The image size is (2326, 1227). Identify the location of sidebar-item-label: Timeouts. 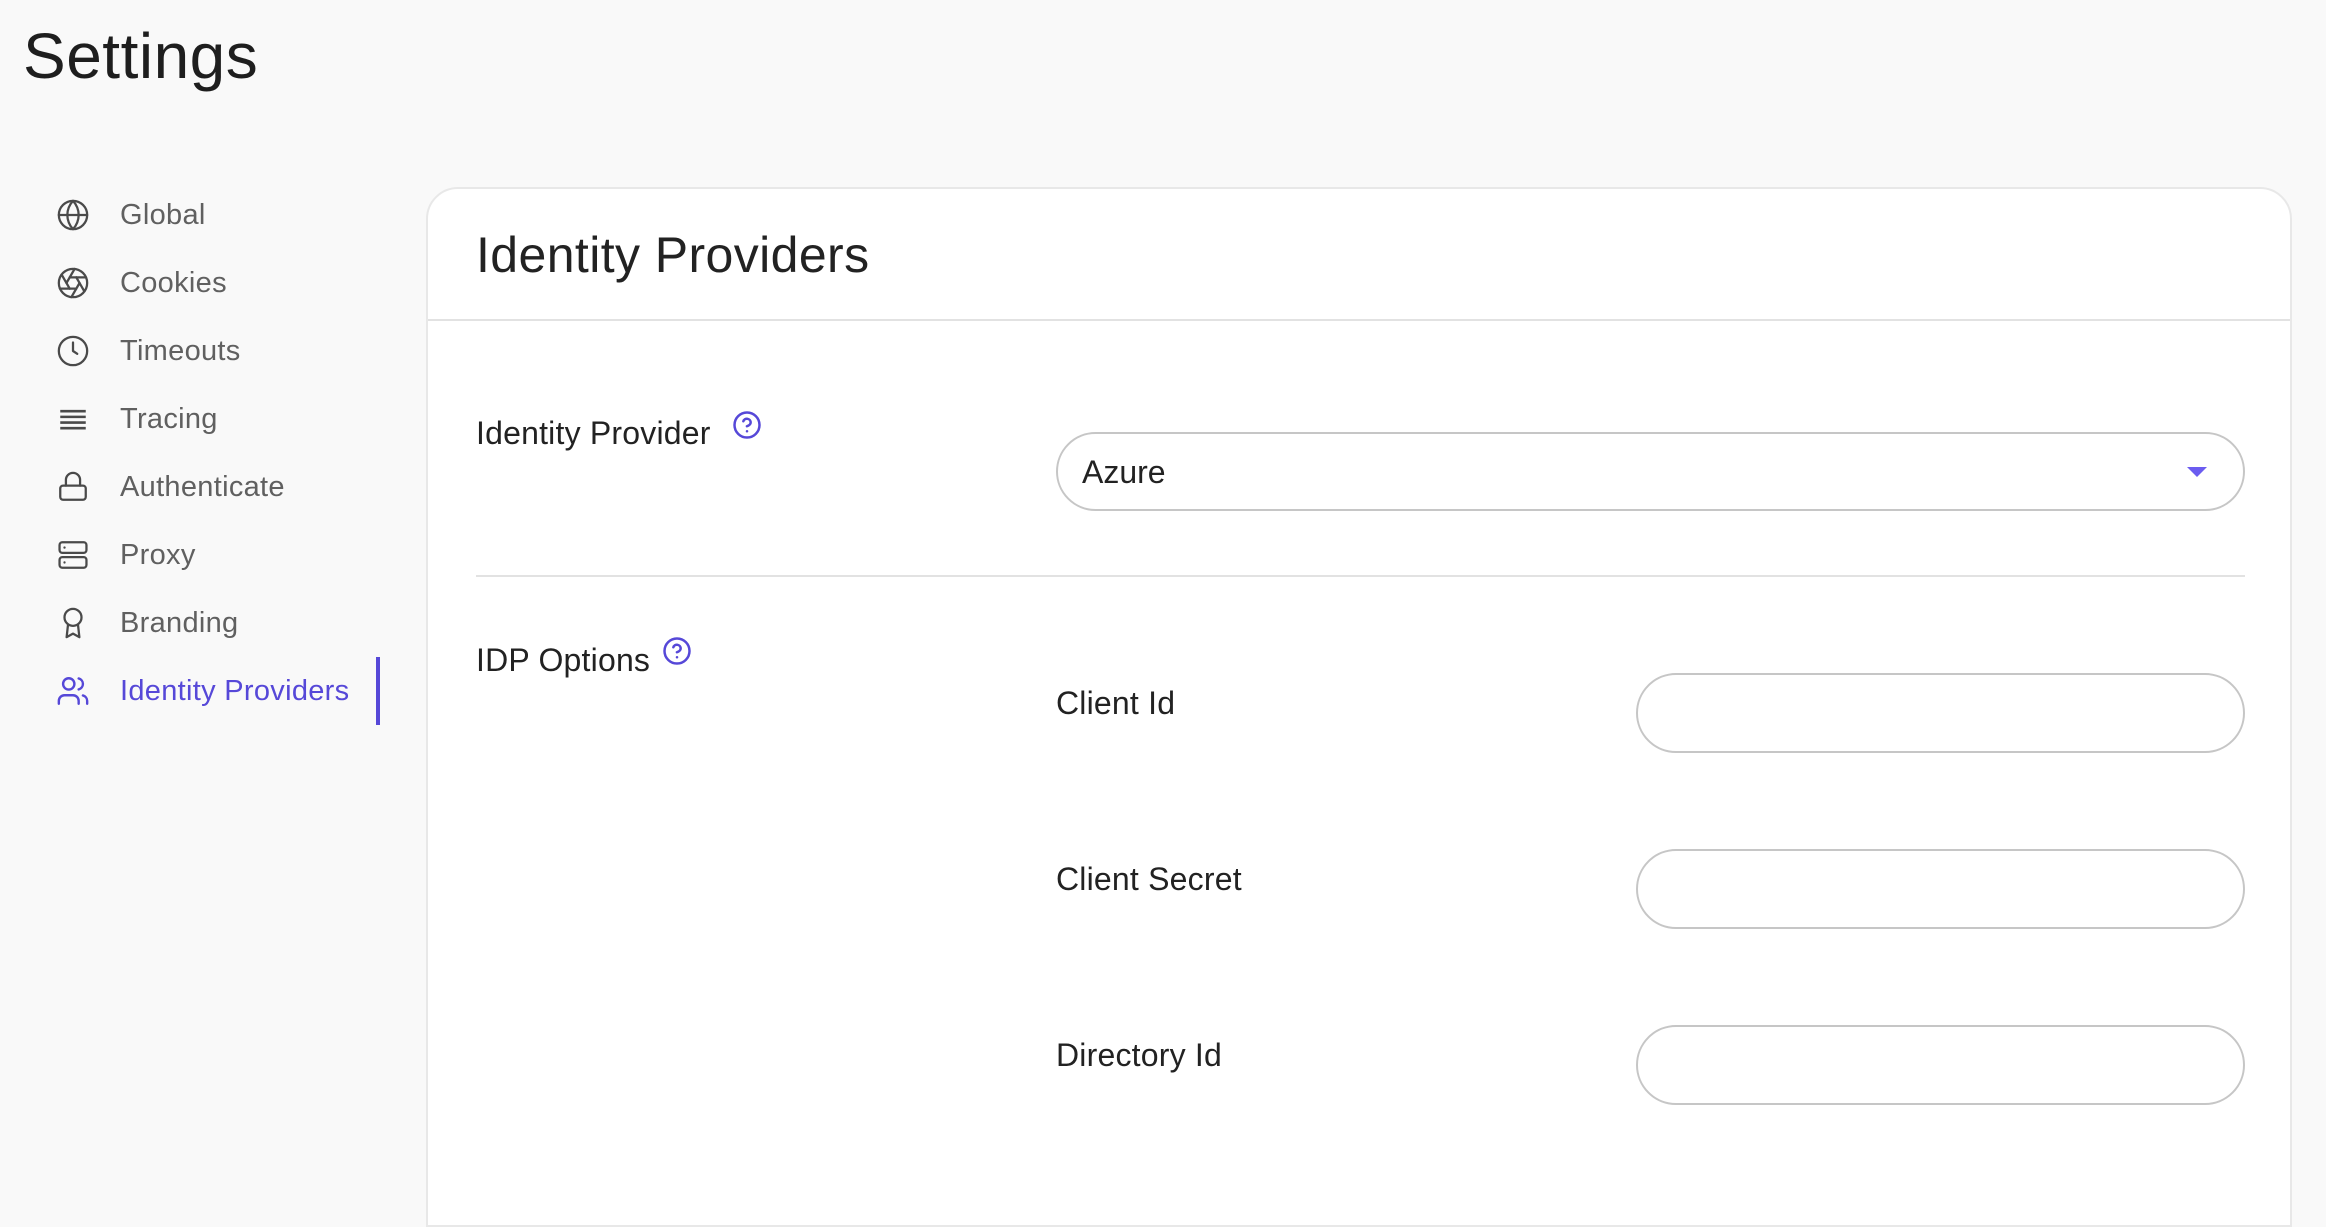
(180, 350).